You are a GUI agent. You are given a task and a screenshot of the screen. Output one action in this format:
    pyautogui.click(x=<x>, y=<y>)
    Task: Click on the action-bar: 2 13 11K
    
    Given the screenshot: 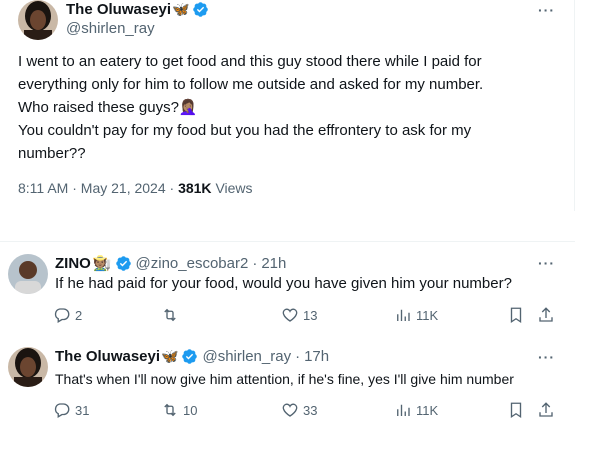 What is the action you would take?
    pyautogui.click(x=308, y=316)
    